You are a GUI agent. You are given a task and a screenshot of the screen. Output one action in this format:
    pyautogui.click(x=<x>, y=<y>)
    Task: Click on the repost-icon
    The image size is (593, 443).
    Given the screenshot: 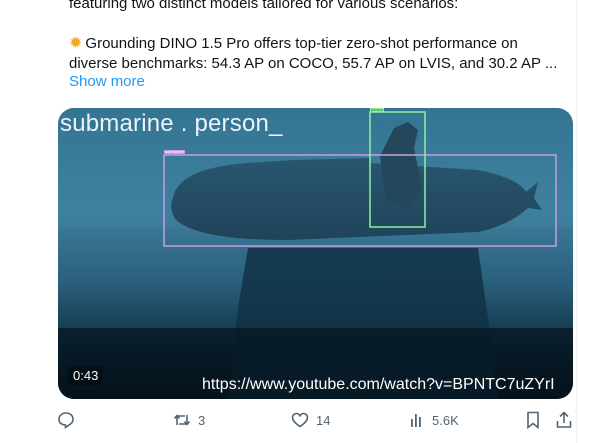 What is the action you would take?
    pyautogui.click(x=182, y=420)
    